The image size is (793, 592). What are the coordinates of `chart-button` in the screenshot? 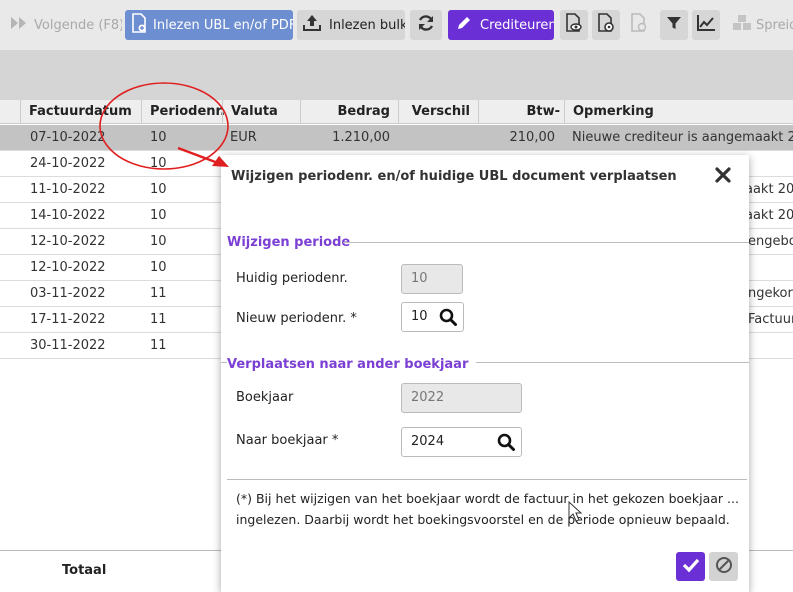 It's located at (706, 25).